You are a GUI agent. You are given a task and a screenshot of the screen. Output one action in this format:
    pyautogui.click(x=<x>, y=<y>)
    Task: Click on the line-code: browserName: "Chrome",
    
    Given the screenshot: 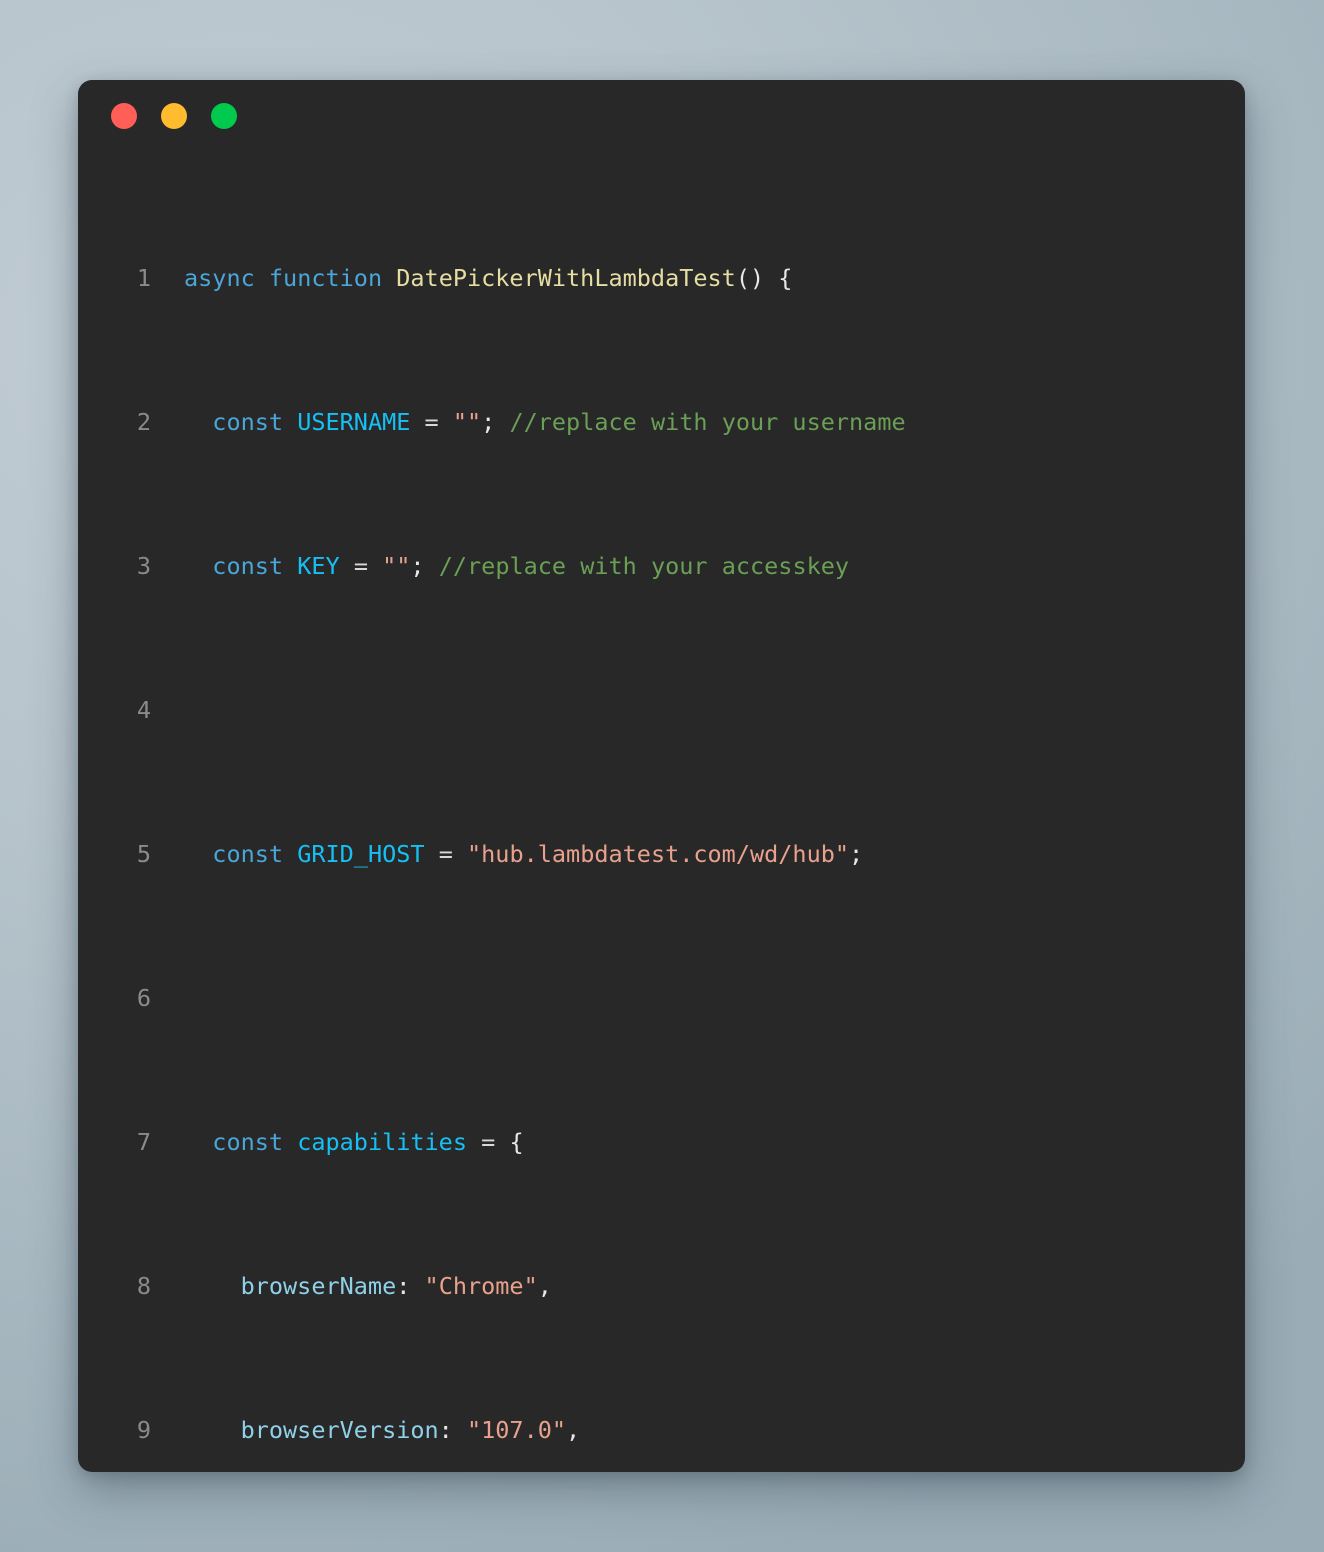 What is the action you would take?
    pyautogui.click(x=396, y=1286)
    